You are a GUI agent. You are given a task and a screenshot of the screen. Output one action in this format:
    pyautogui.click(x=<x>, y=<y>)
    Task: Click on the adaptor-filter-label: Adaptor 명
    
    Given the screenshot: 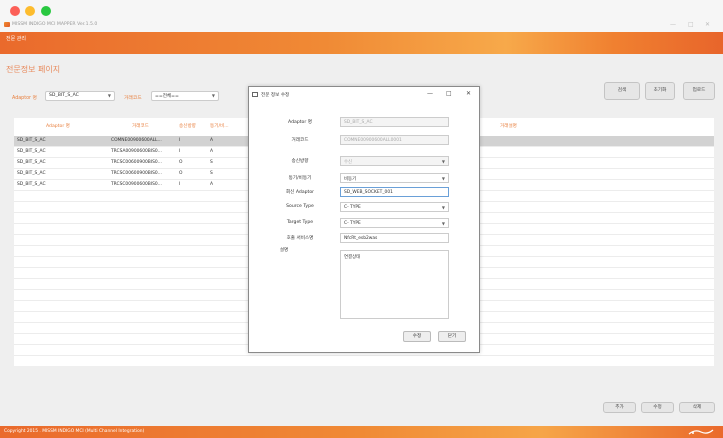 What is the action you would take?
    pyautogui.click(x=24, y=98)
    